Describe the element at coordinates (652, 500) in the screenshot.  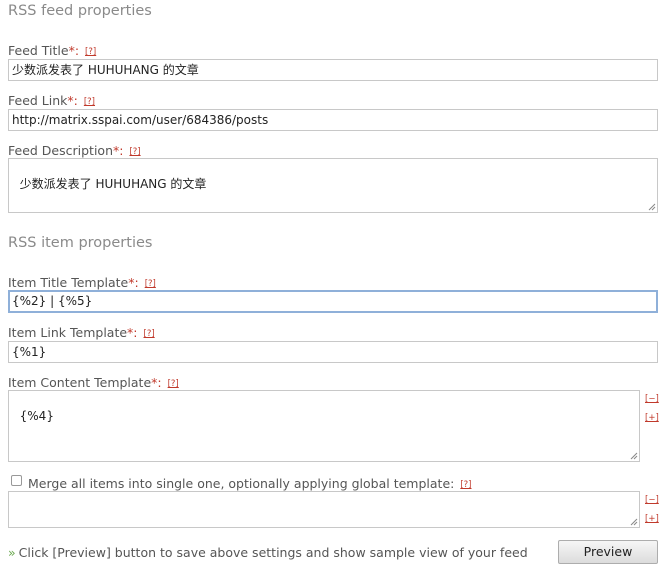
I see `global-shrink-button: [−]` at that location.